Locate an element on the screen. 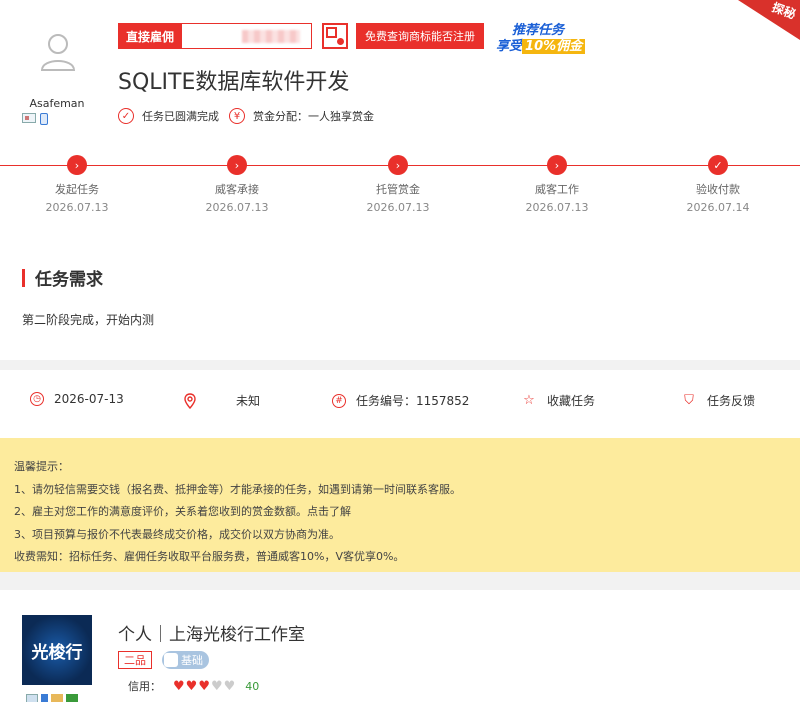  notice-fee: 收费需知：招标任务、雇佣任务收取平台服务费，普通威客10%，V客优享0%。 is located at coordinates (209, 556).